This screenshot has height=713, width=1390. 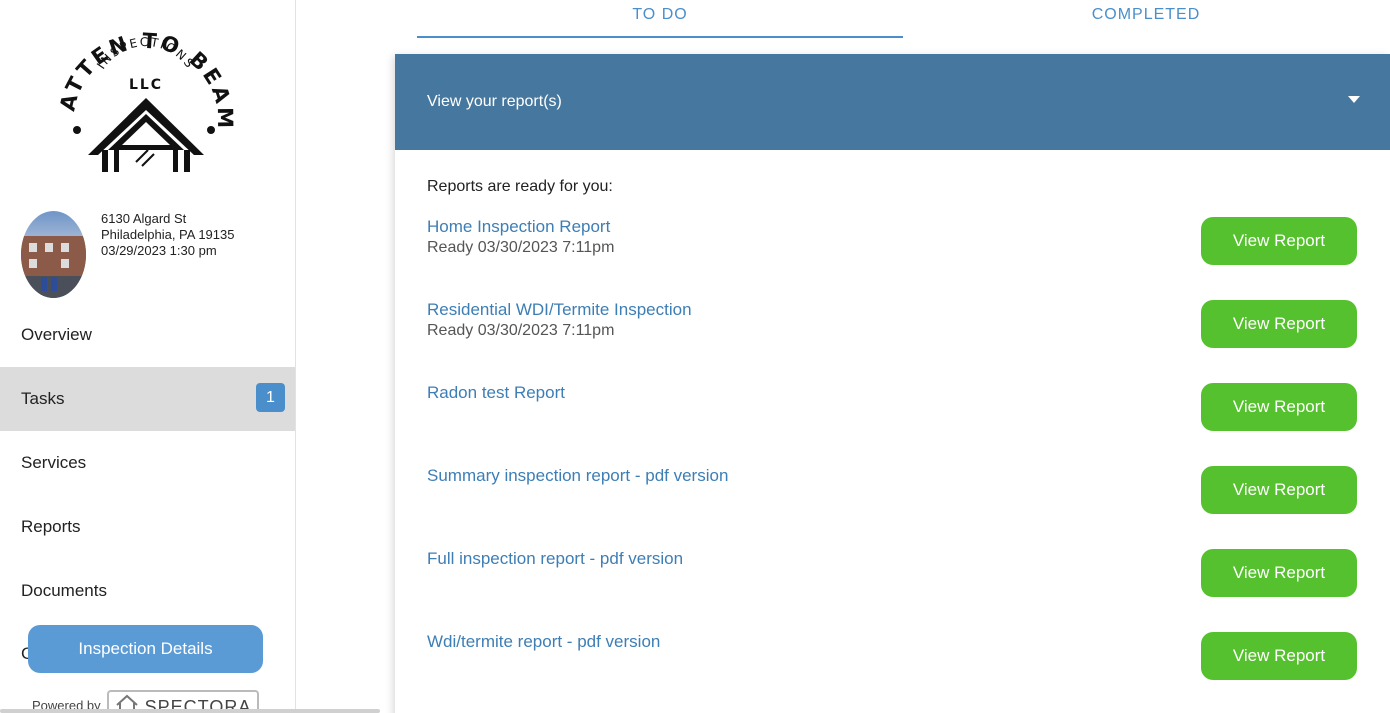 I want to click on company-logo: BATTEN TO BEAM INSPECTIONS LLC, so click(x=141, y=92).